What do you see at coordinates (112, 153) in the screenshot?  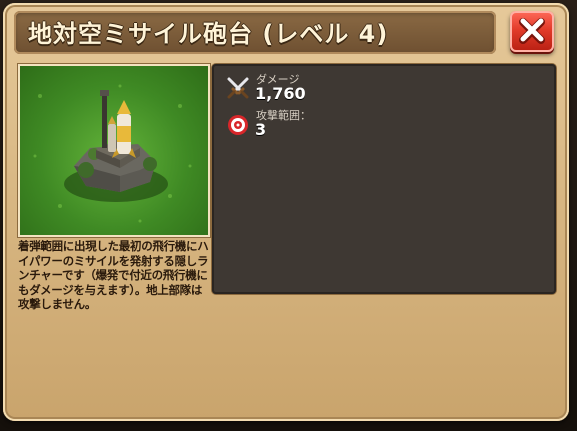 I see `missile-launcher-building` at bounding box center [112, 153].